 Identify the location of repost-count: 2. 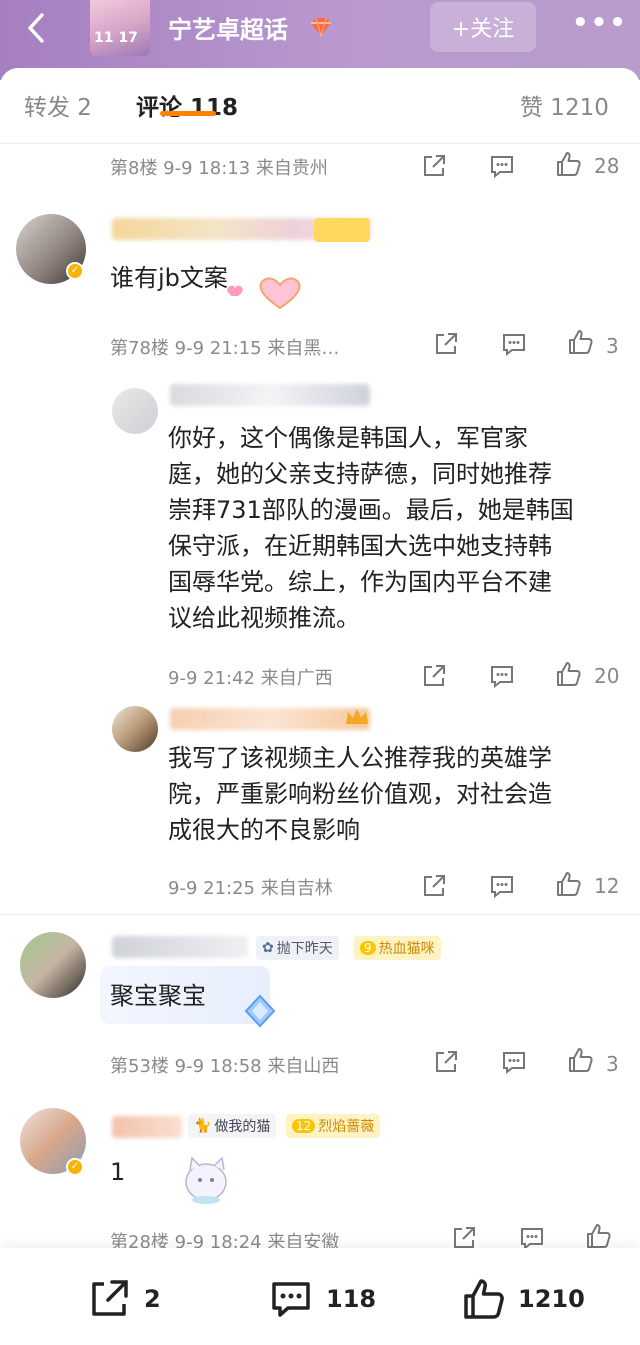
(152, 1299).